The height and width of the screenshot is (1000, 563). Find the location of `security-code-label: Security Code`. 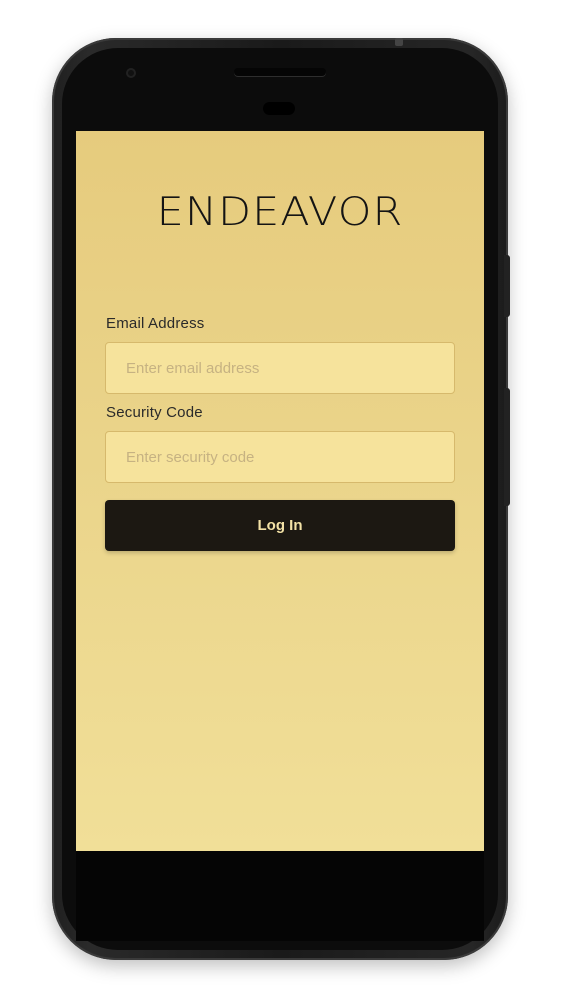

security-code-label: Security Code is located at coordinates (154, 412).